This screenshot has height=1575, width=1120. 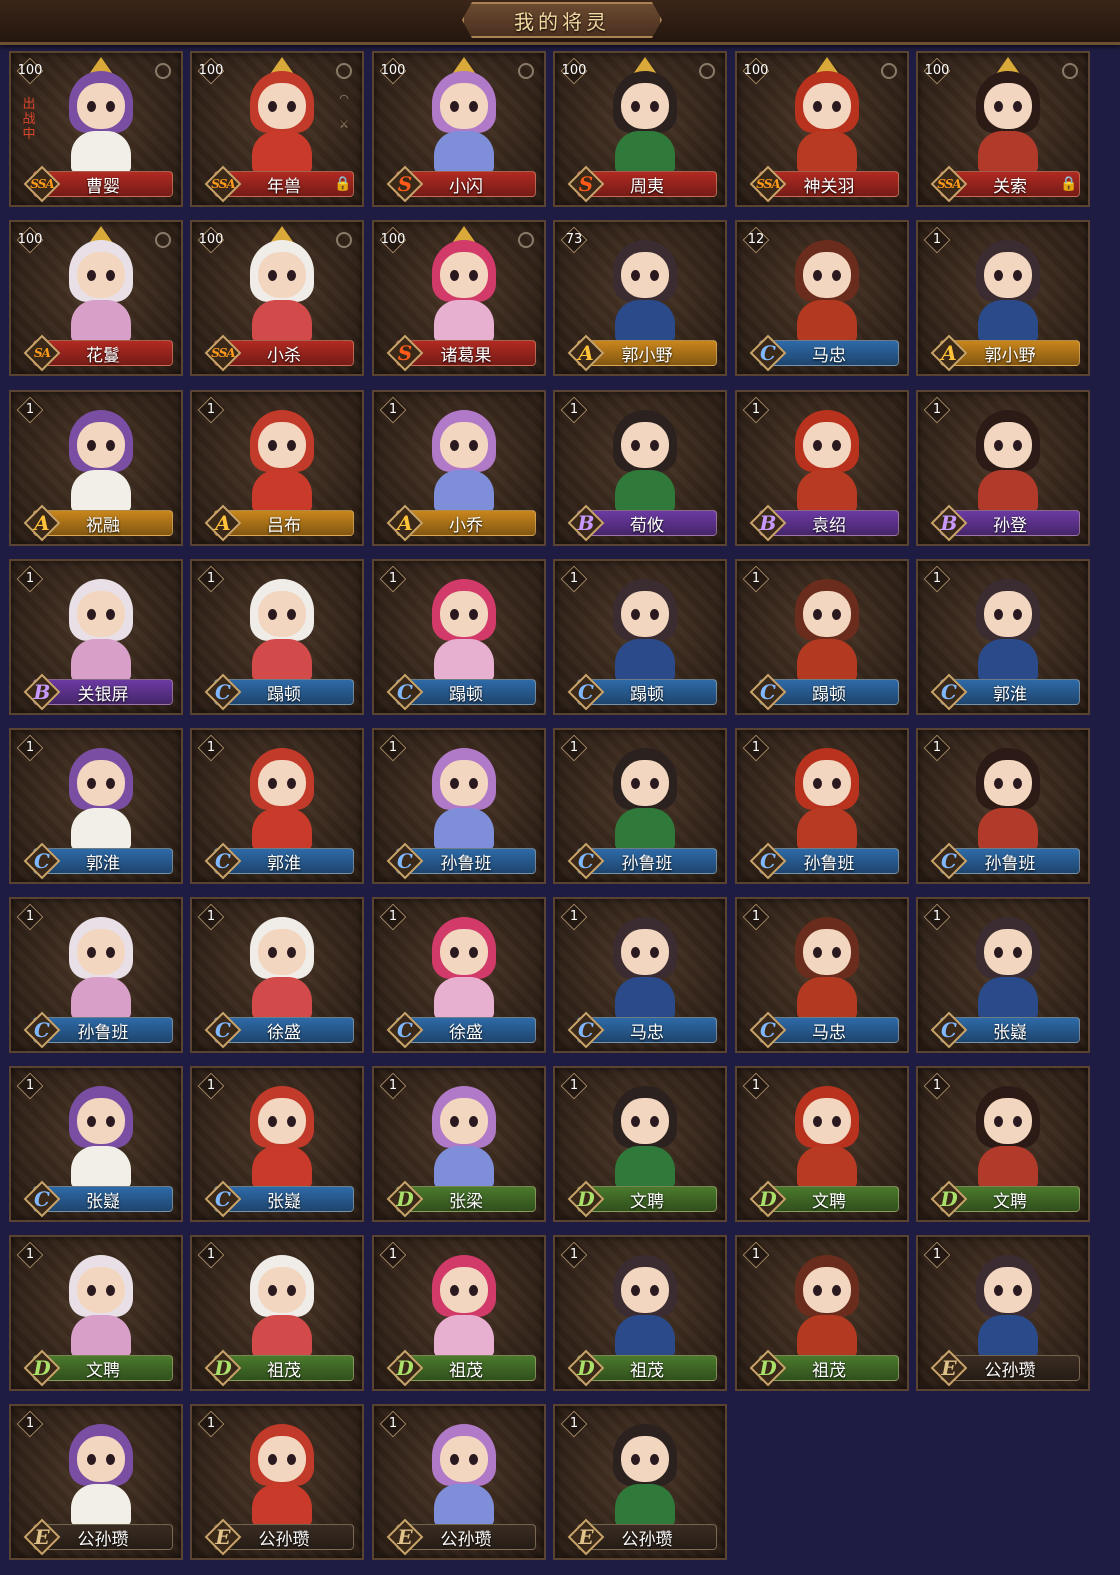 I want to click on hero-card: 1 张梁 D, so click(x=459, y=1144).